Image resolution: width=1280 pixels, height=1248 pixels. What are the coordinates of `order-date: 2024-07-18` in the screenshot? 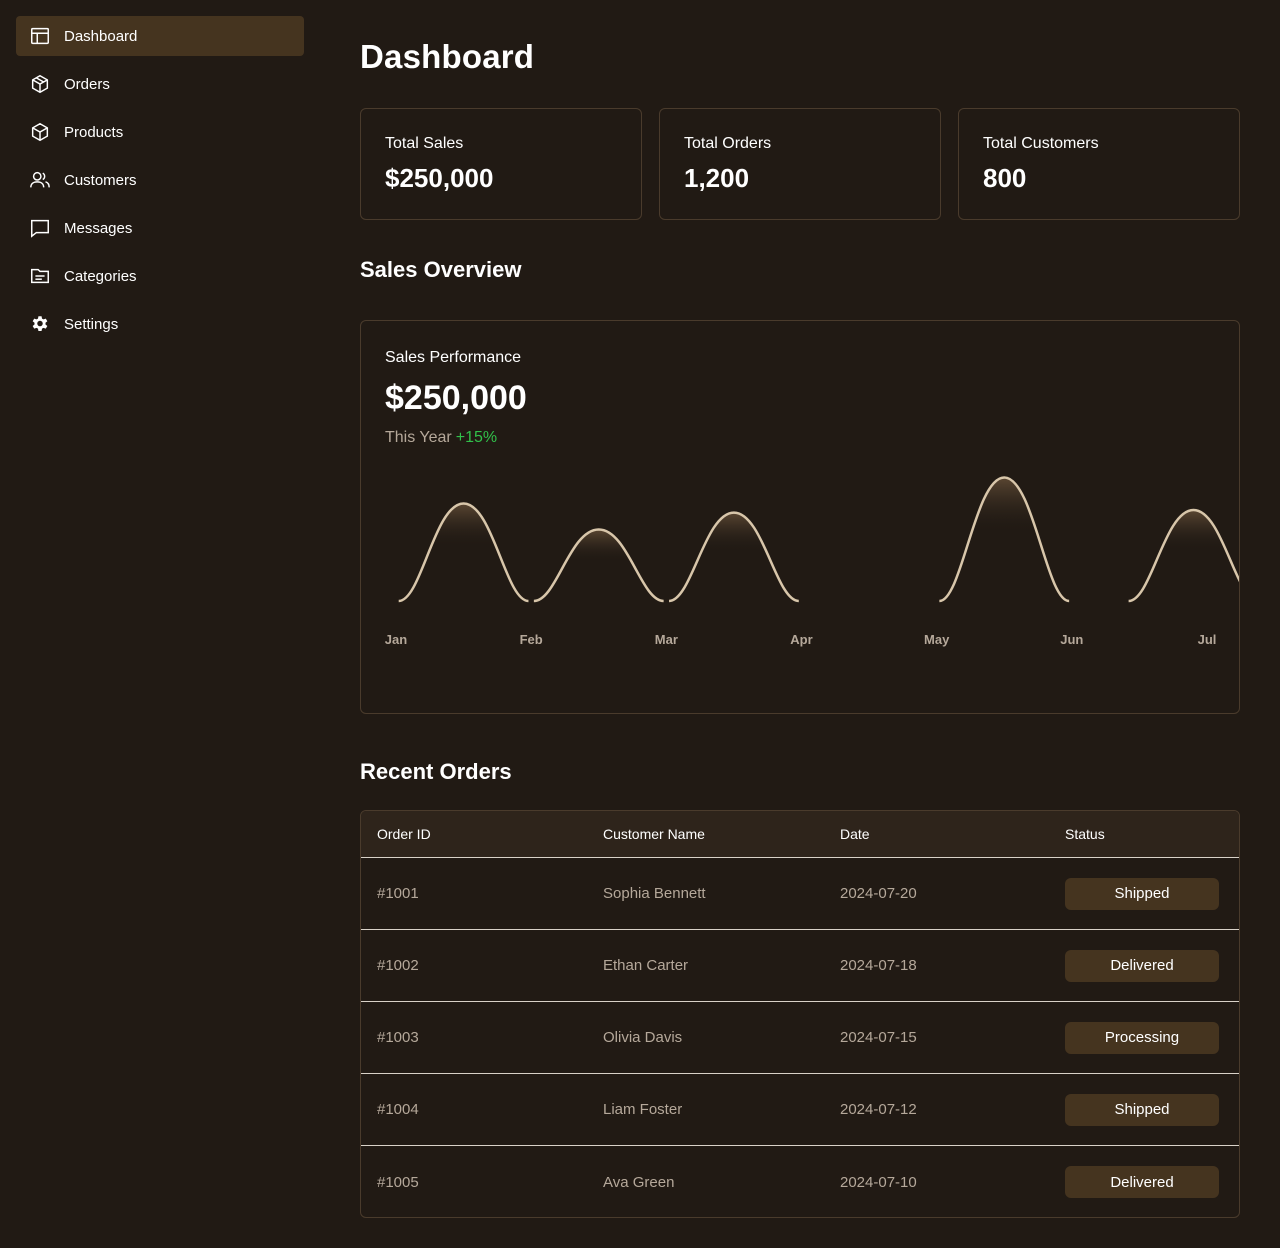 It's located at (878, 965).